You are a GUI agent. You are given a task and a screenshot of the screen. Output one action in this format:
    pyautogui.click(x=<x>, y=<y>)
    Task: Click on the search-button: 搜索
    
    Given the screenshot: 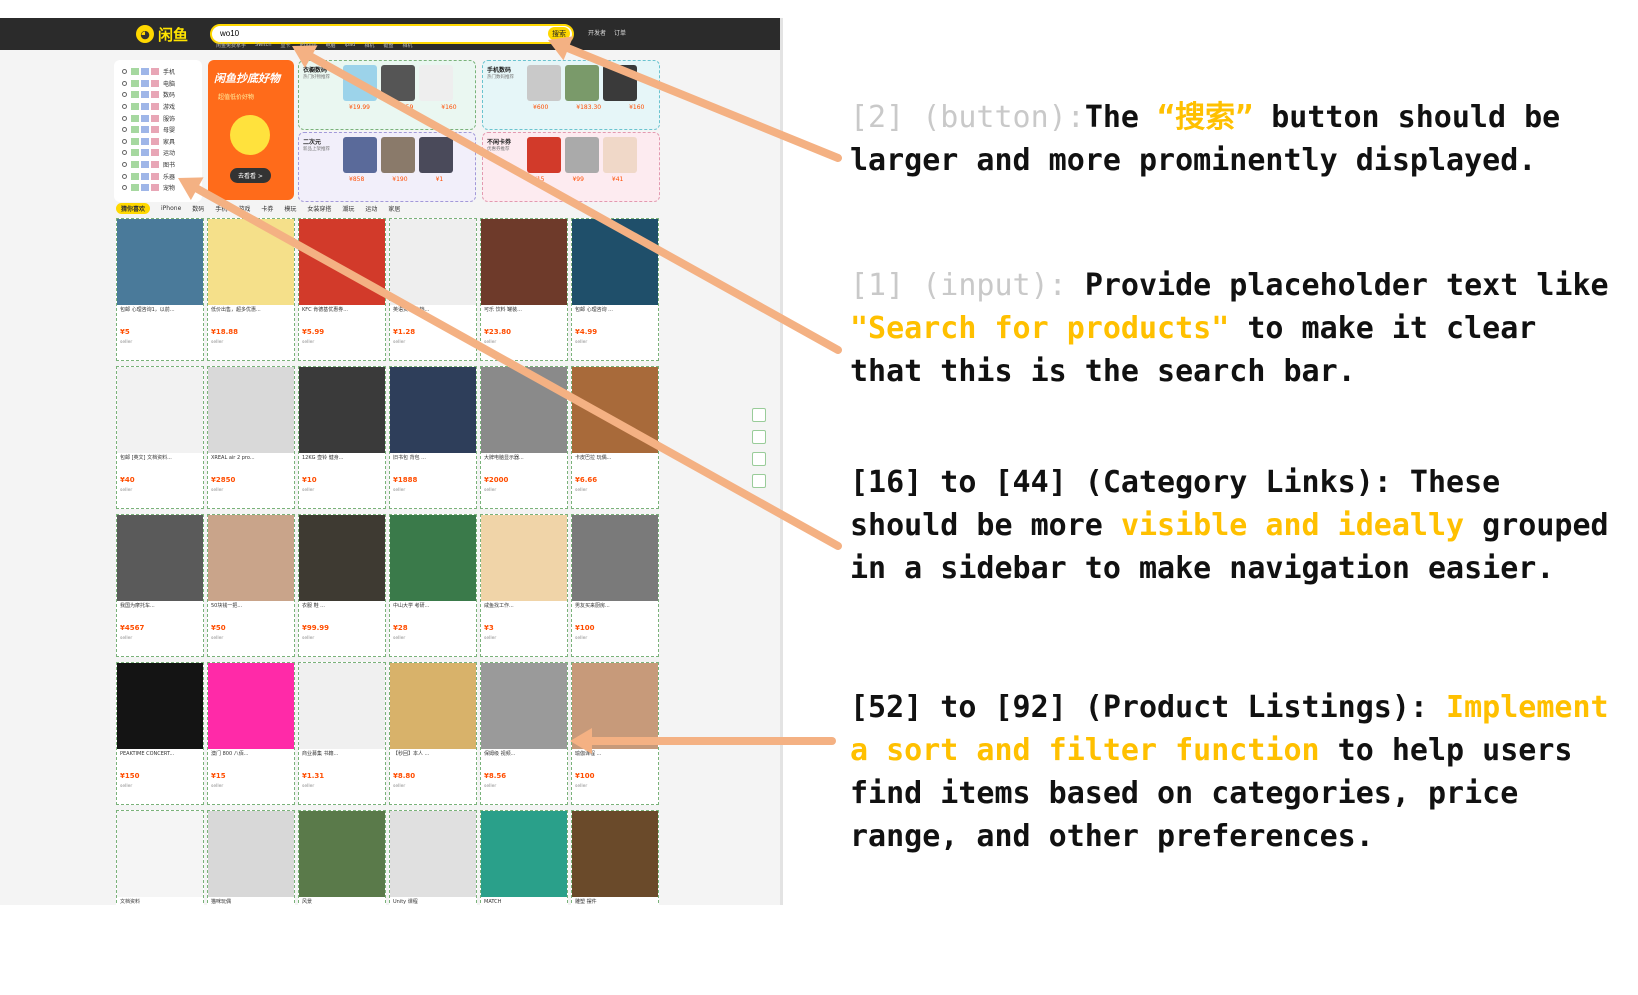 What is the action you would take?
    pyautogui.click(x=559, y=33)
    